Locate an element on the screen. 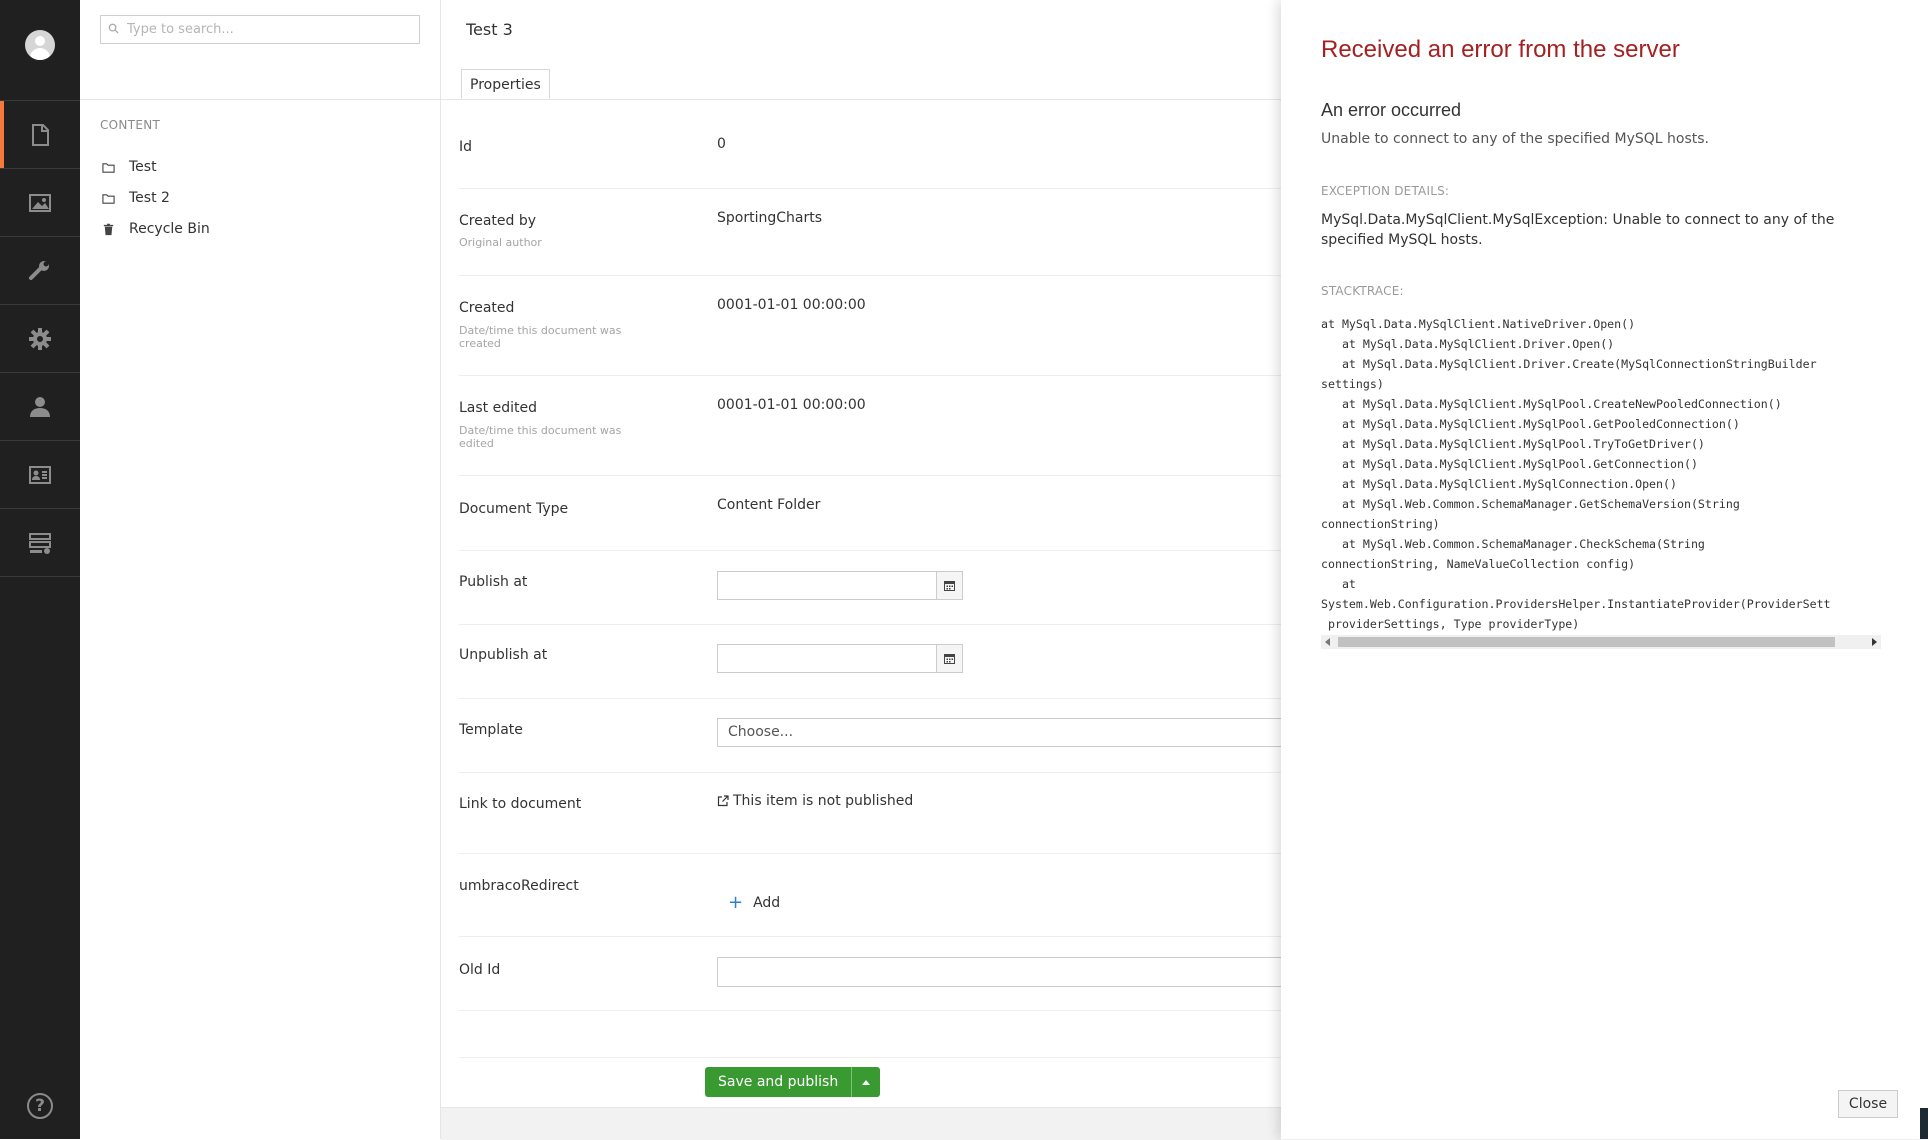 Image resolution: width=1928 pixels, height=1140 pixels. error-subtitle: An error occurred is located at coordinates (1391, 110).